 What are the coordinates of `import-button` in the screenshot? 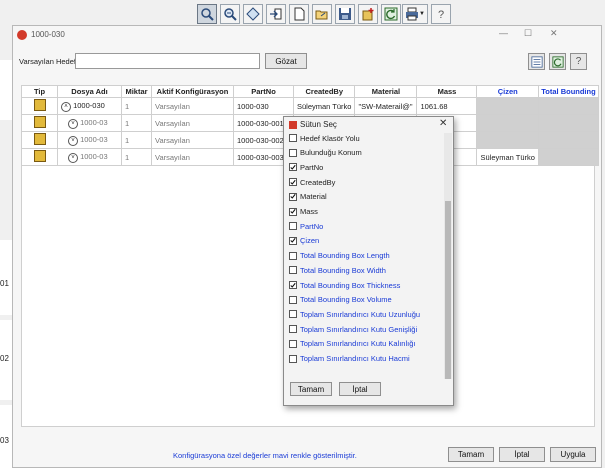 It's located at (276, 14).